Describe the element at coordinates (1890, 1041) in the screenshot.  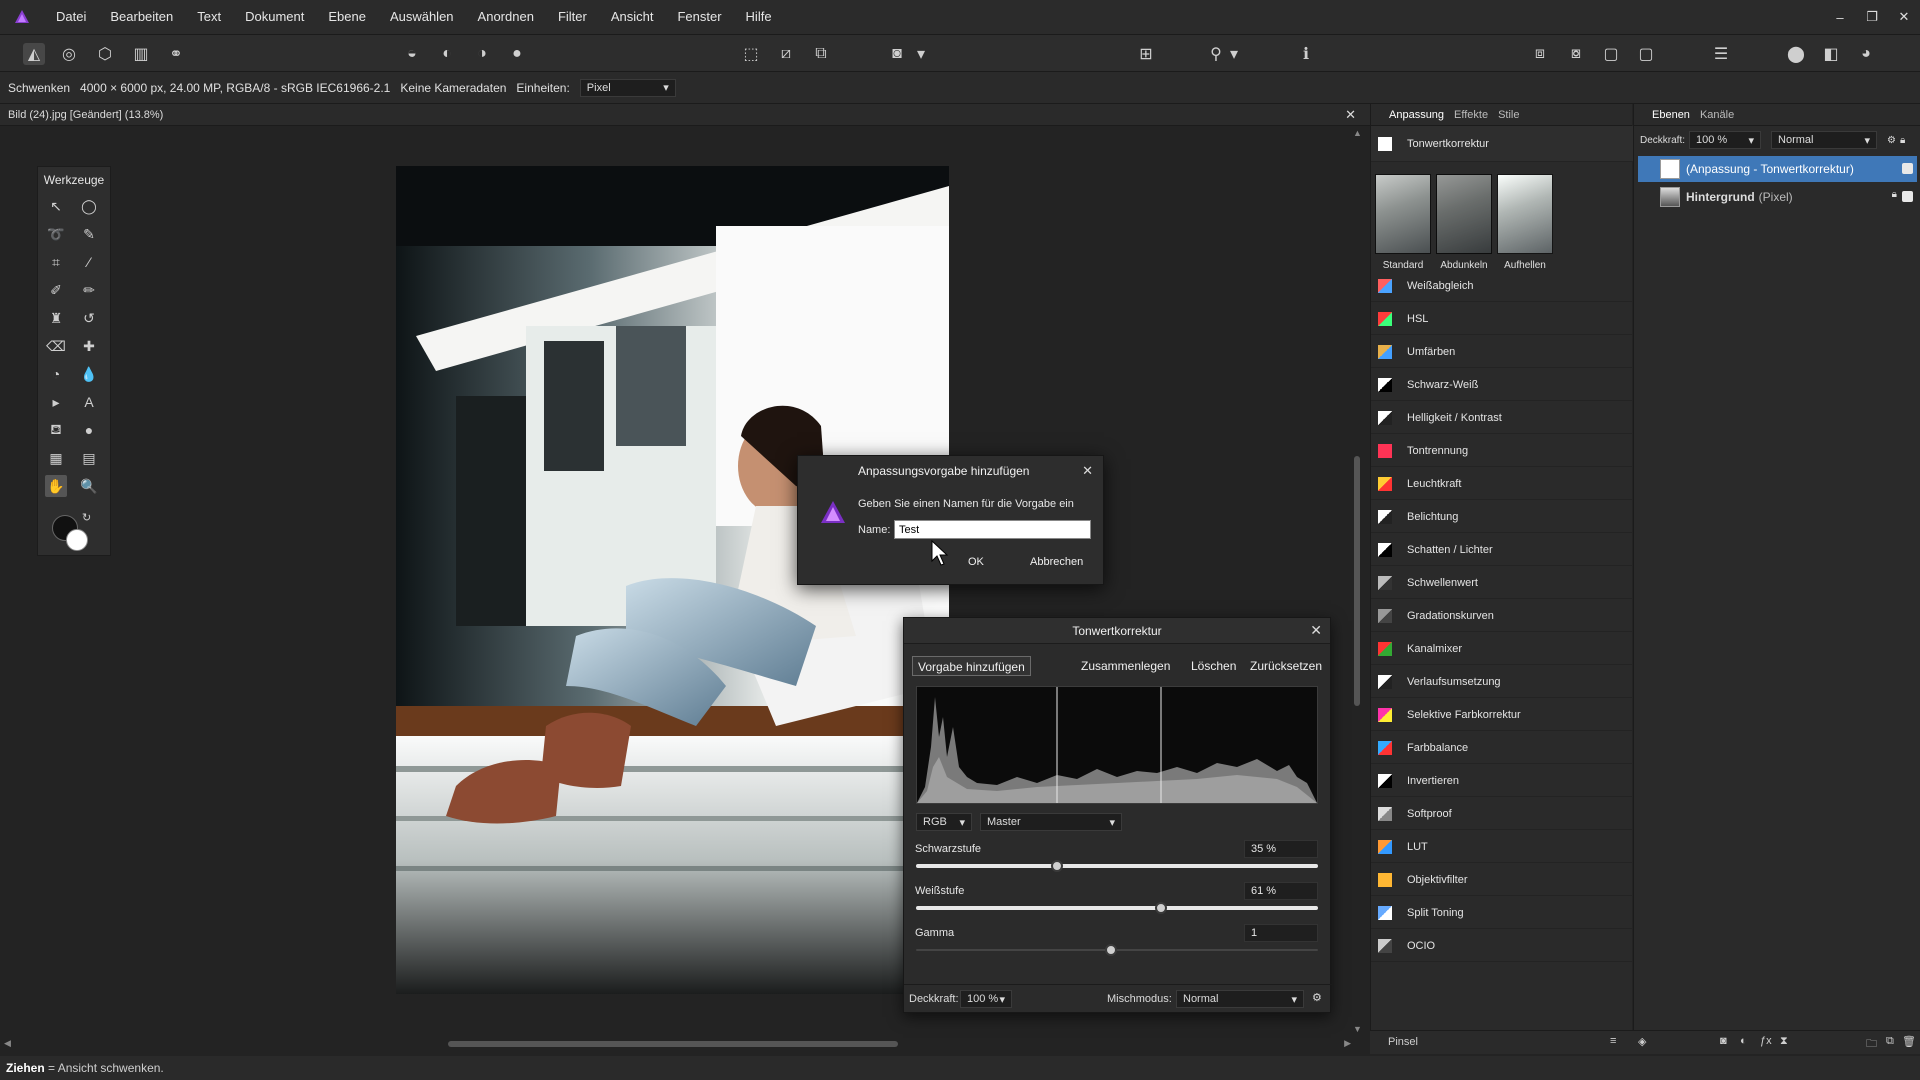
I see `new-layer-icon: ⧉` at that location.